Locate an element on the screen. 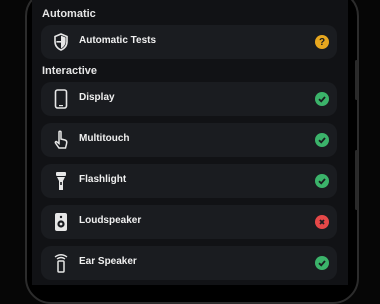 The image size is (380, 304). ear-speaker-icon is located at coordinates (61, 263).